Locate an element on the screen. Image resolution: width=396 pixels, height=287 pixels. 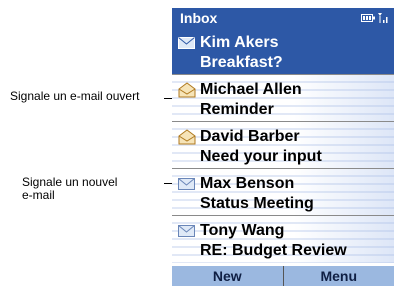
message-subject: Status Meeting is located at coordinates (257, 203).